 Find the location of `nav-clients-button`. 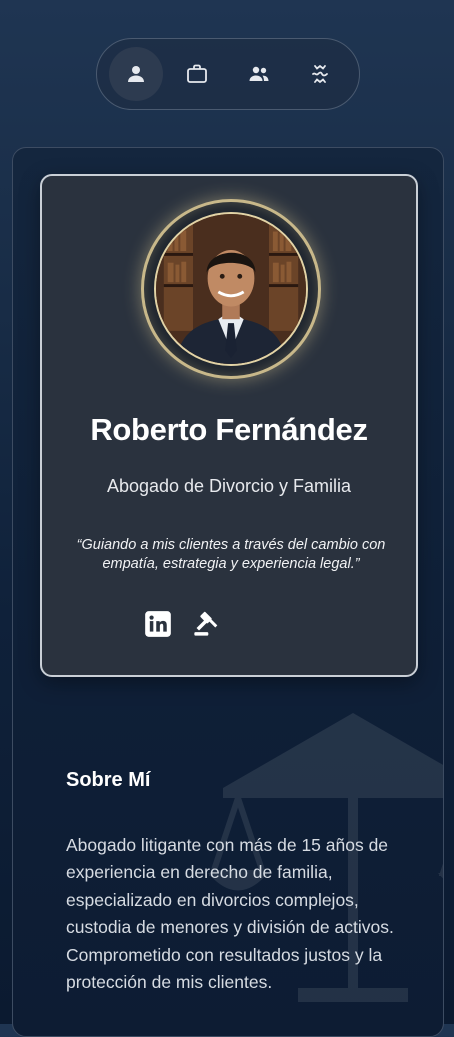

nav-clients-button is located at coordinates (259, 74).